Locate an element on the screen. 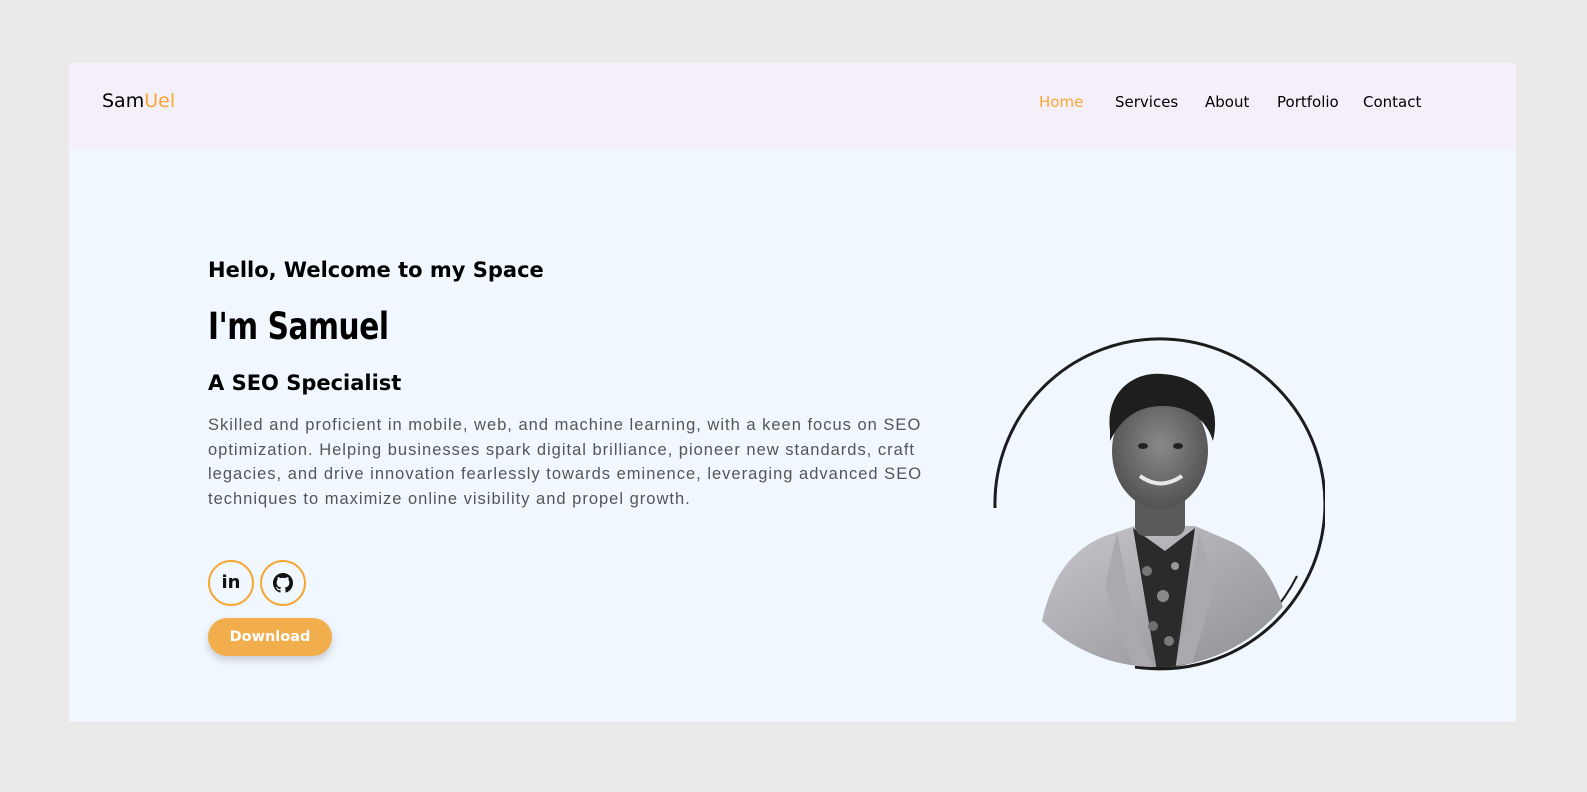 The width and height of the screenshot is (1587, 792). download-button: Download is located at coordinates (270, 637).